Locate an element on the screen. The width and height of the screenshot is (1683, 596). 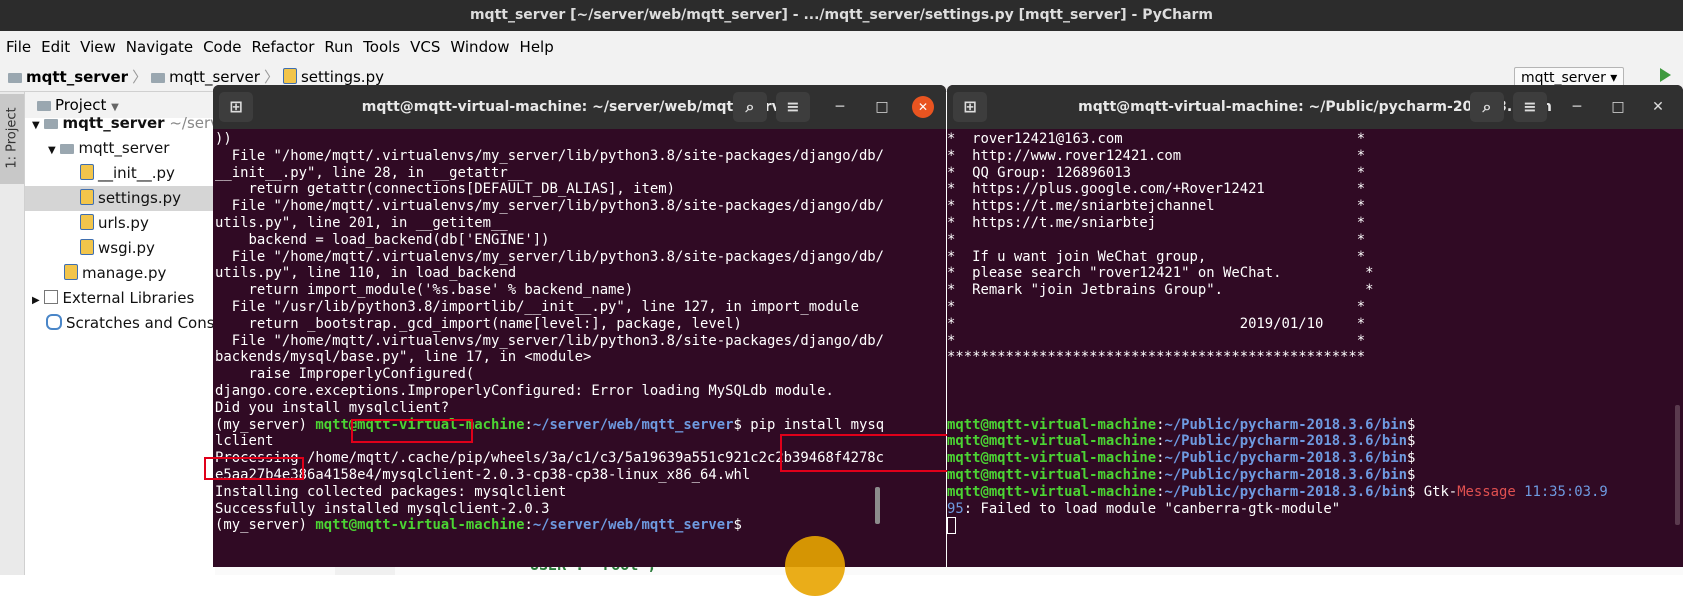
library-icon is located at coordinates (51, 297).